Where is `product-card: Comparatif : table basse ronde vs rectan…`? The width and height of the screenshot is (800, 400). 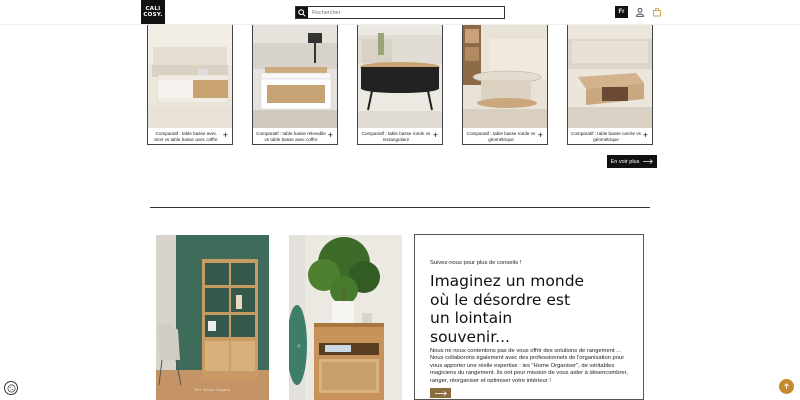 product-card: Comparatif : table basse ronde vs rectan… is located at coordinates (400, 84).